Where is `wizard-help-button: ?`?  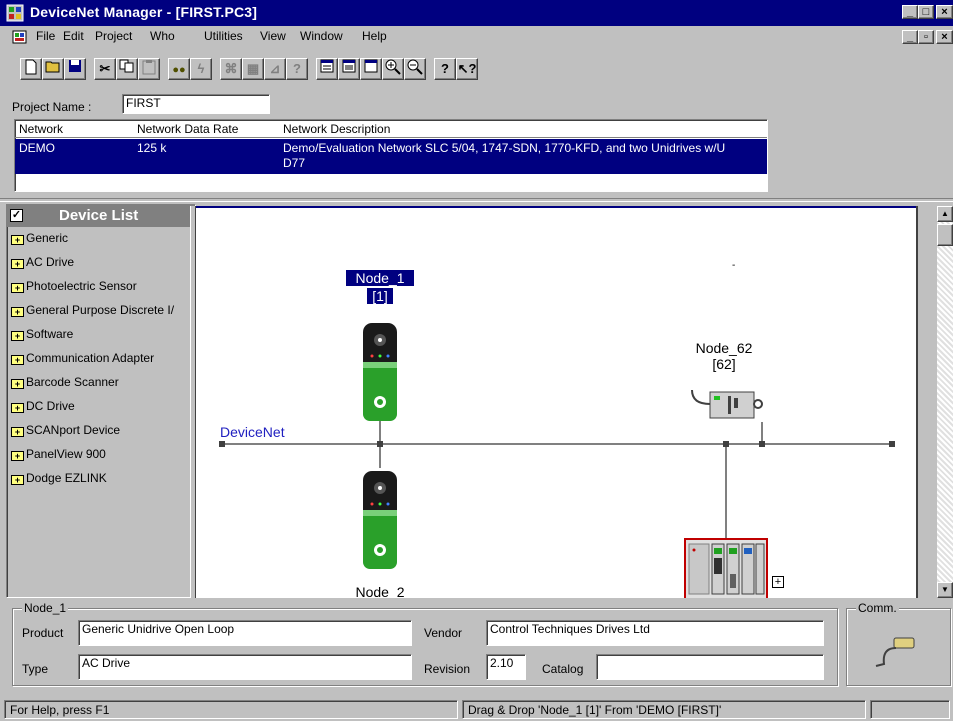 wizard-help-button: ? is located at coordinates (297, 69).